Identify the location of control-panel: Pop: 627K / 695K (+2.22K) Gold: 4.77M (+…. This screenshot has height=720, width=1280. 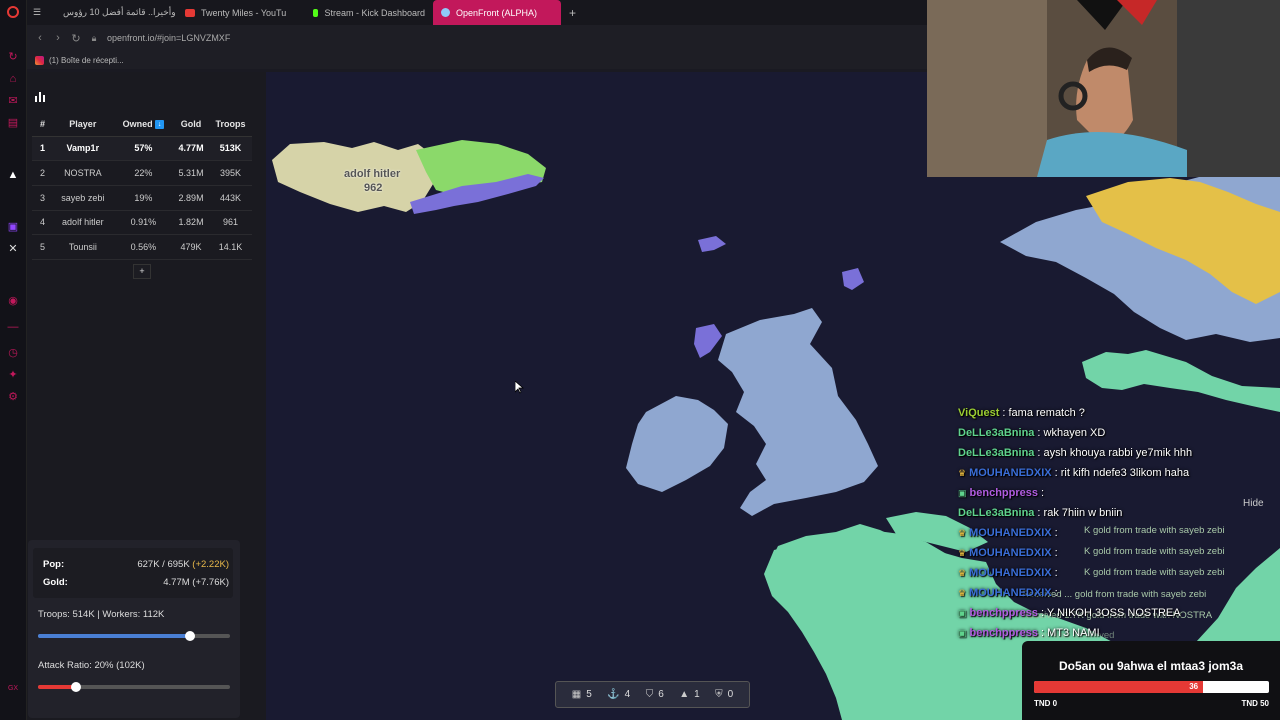
(134, 629).